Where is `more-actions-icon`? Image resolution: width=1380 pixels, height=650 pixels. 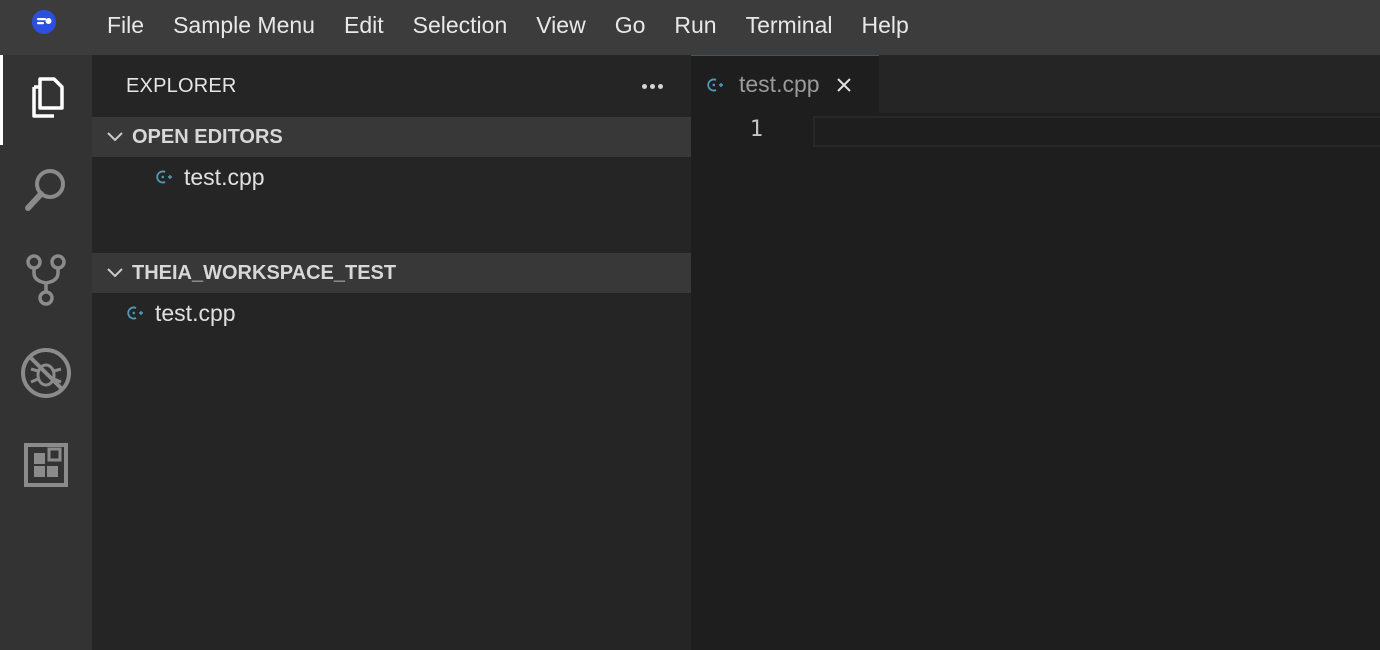
more-actions-icon is located at coordinates (652, 86).